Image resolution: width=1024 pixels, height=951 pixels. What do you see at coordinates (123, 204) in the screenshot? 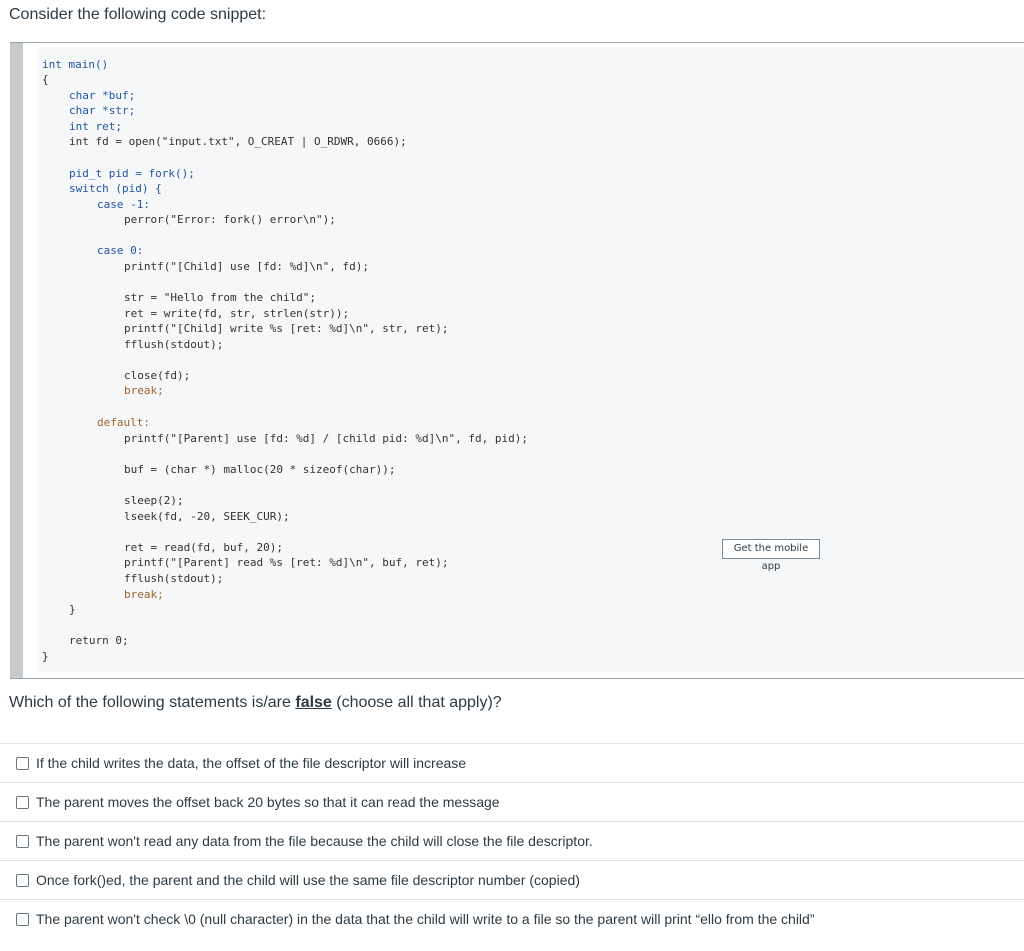
I see `code-line: case -1:` at bounding box center [123, 204].